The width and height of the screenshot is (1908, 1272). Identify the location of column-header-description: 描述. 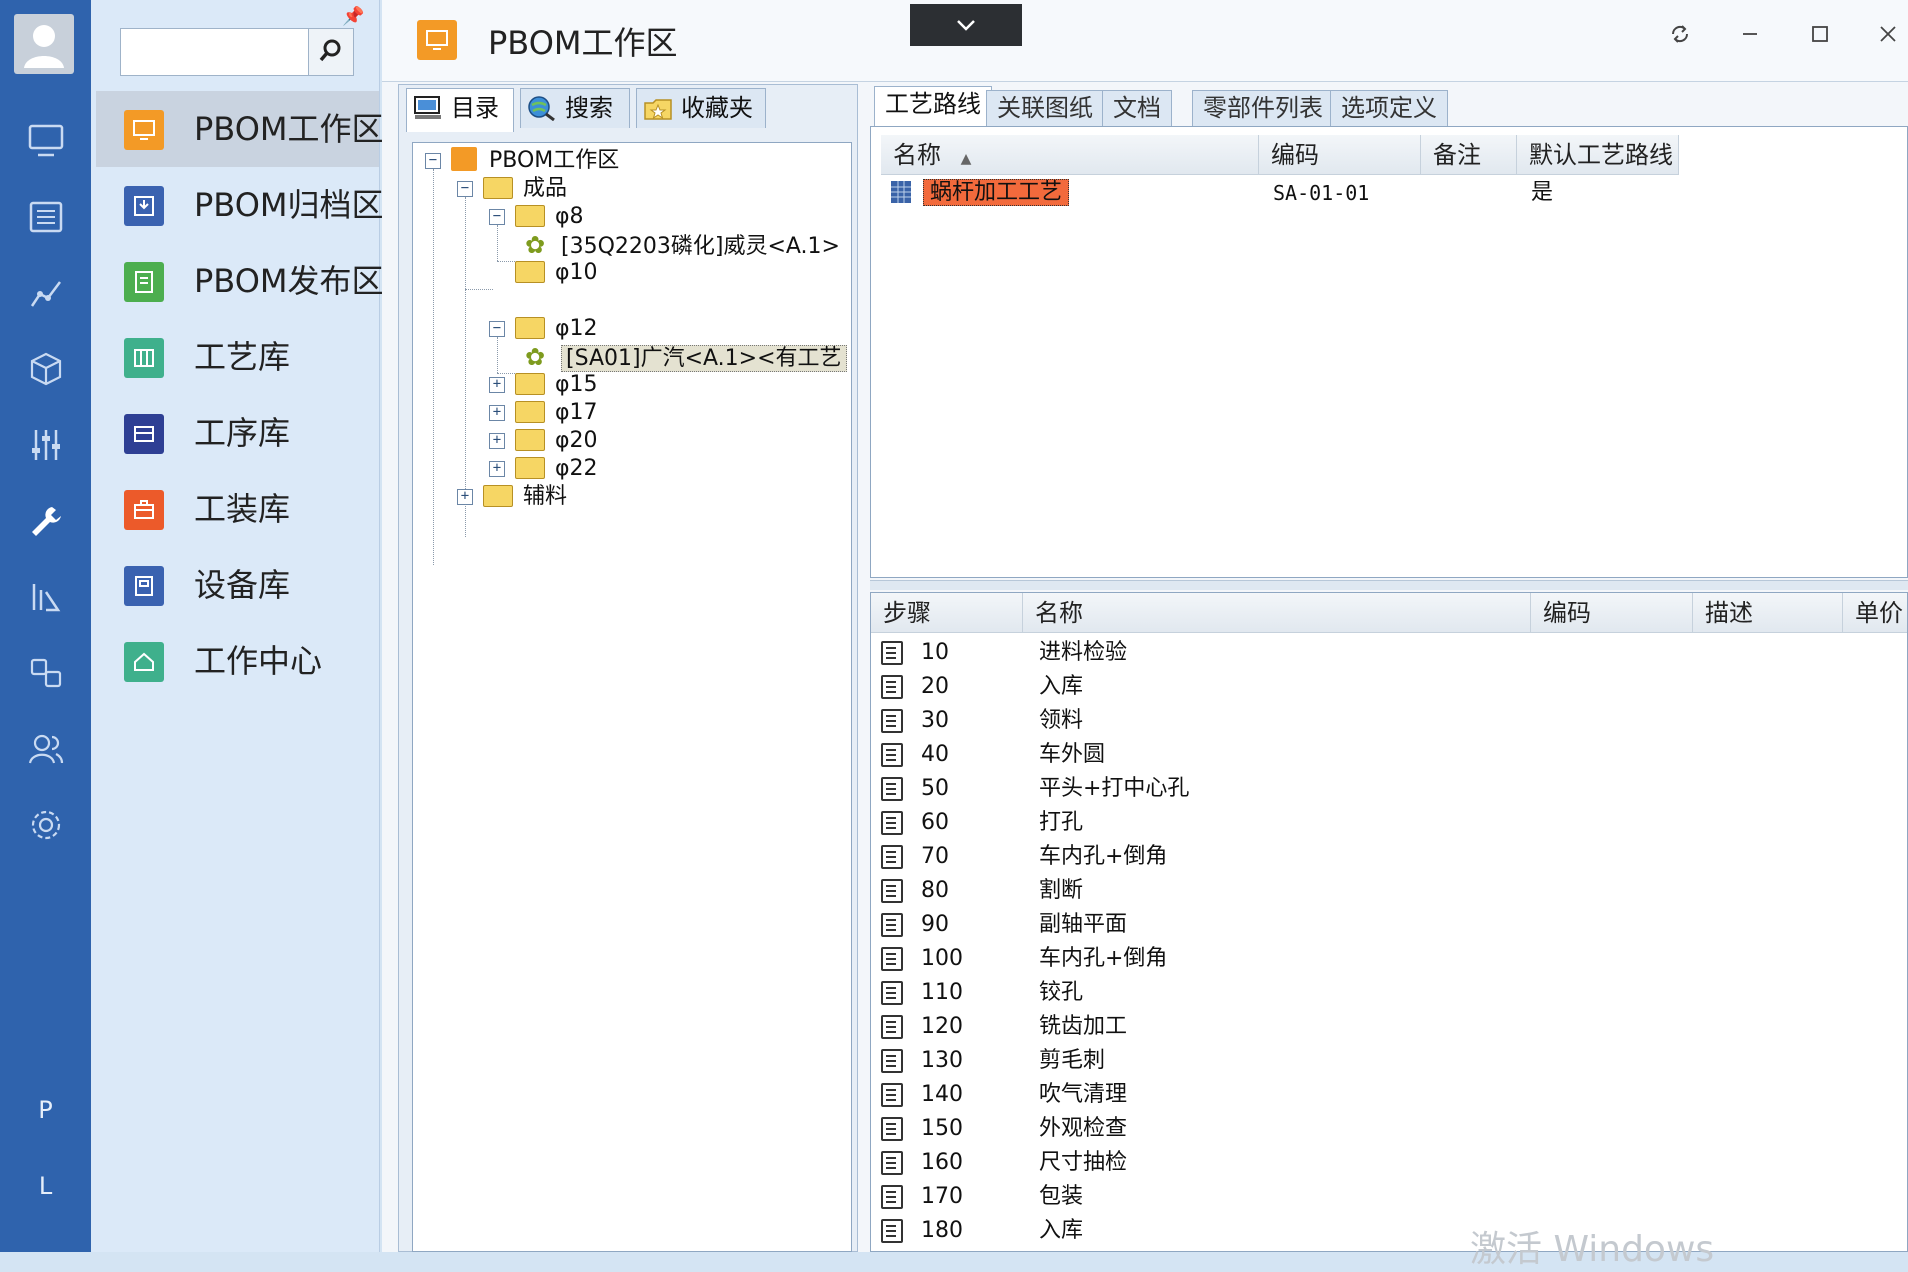
(1768, 613).